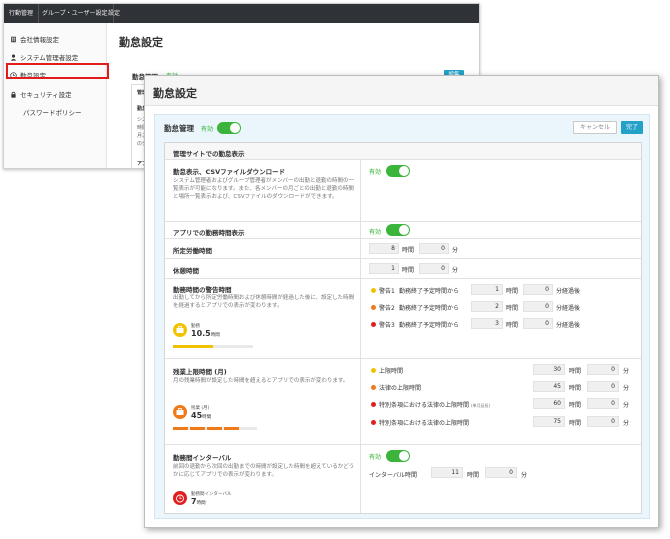  Describe the element at coordinates (538, 323) in the screenshot. I see `warning3-minutes-input: 0` at that location.